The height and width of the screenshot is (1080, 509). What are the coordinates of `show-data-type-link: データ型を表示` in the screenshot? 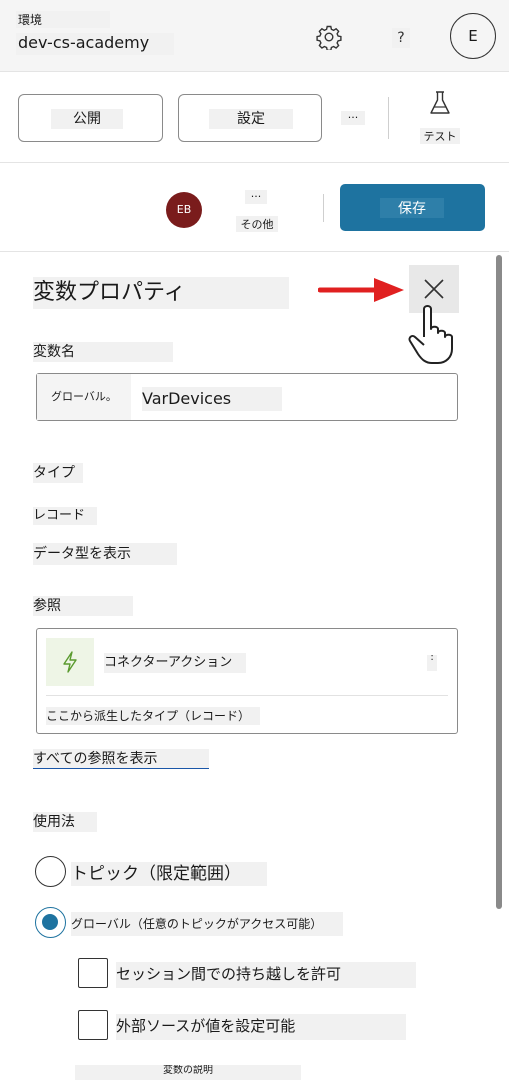 It's located at (105, 554).